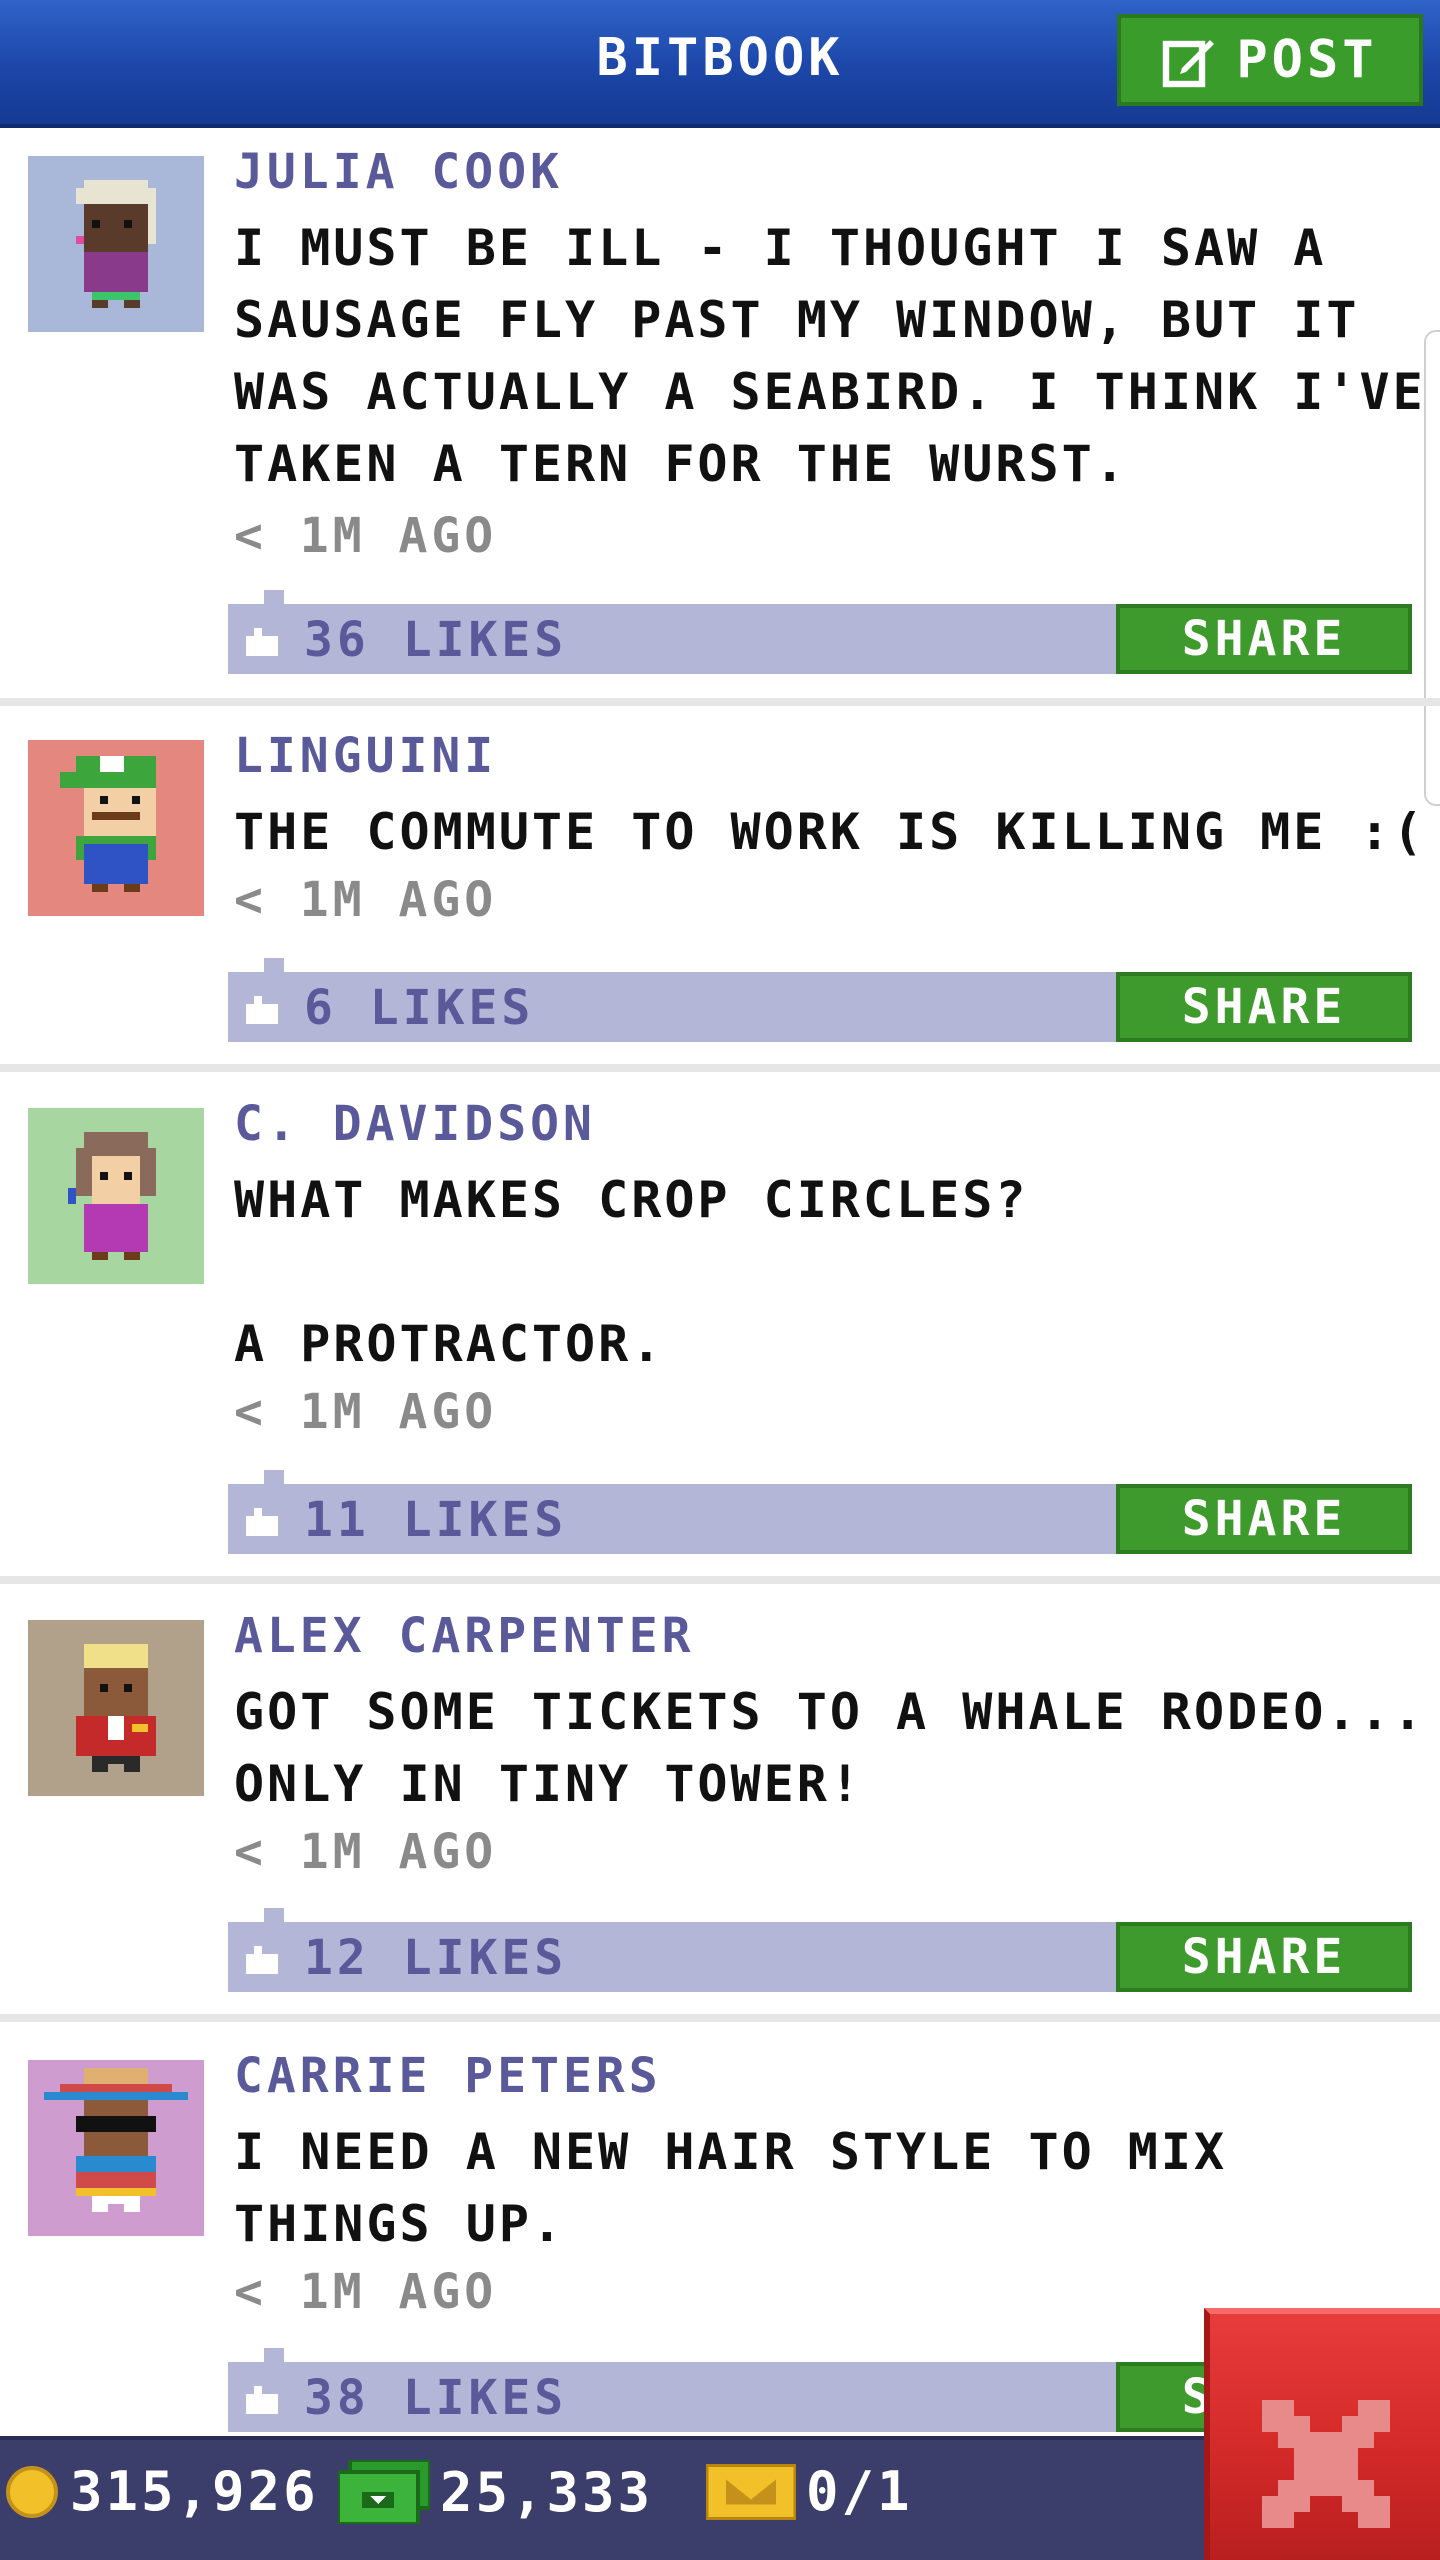 This screenshot has width=1440, height=2560. Describe the element at coordinates (116, 1708) in the screenshot. I see `alex-carpenter-avatar-icon` at that location.